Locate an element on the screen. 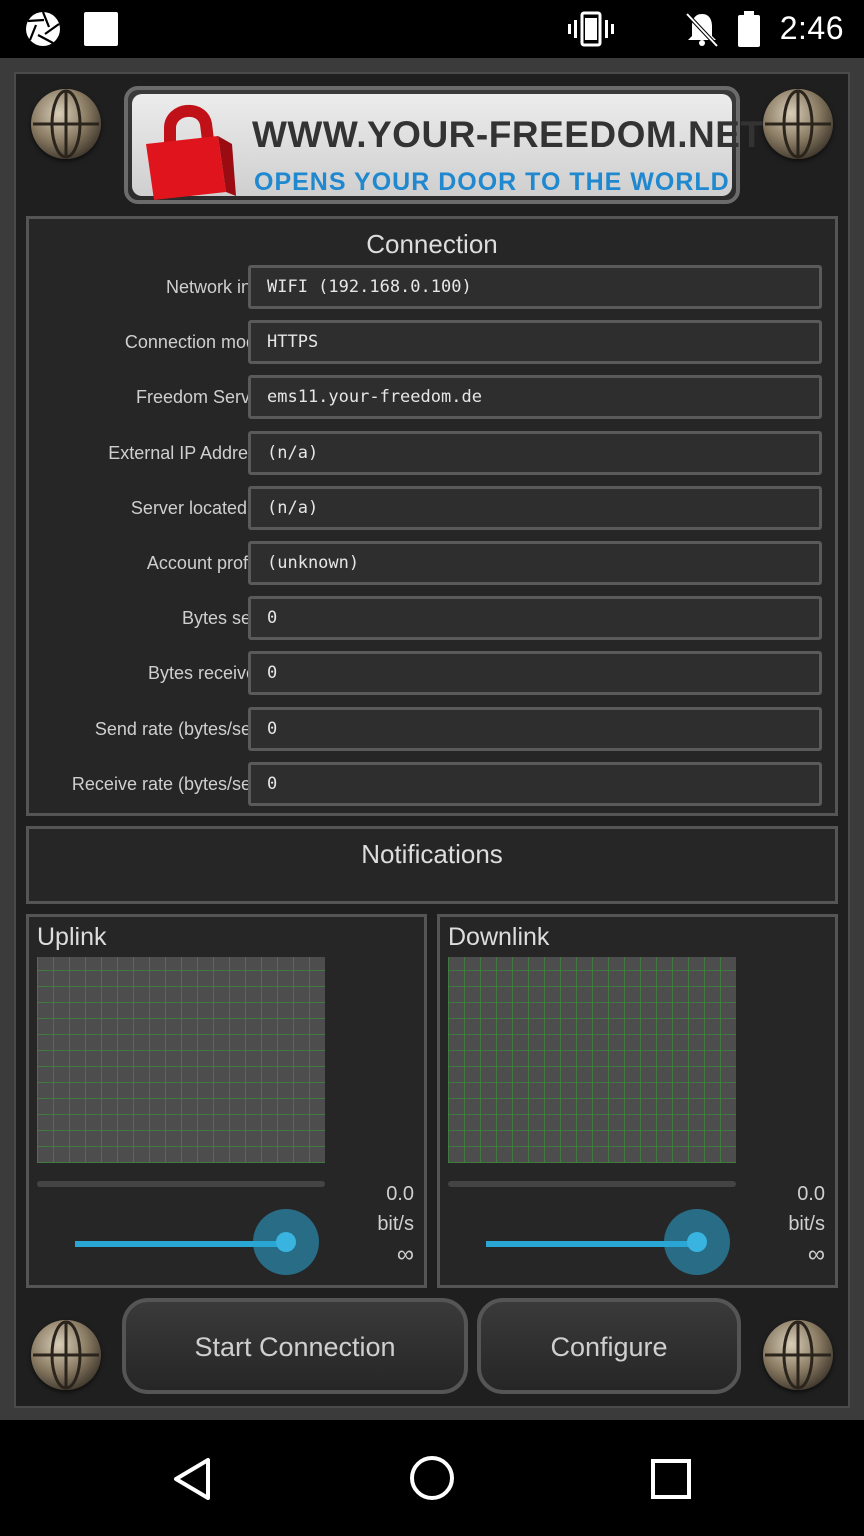 The image size is (864, 1536). configure-button: Configure is located at coordinates (609, 1346).